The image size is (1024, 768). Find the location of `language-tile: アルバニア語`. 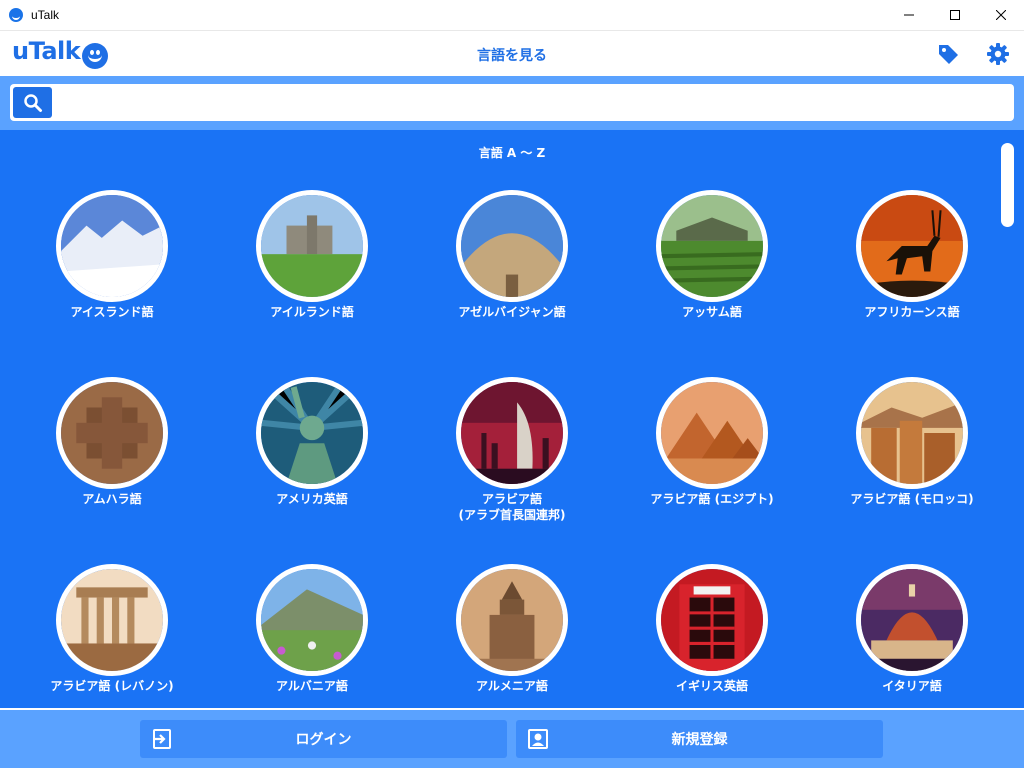

language-tile: アルバニア語 is located at coordinates (312, 636).